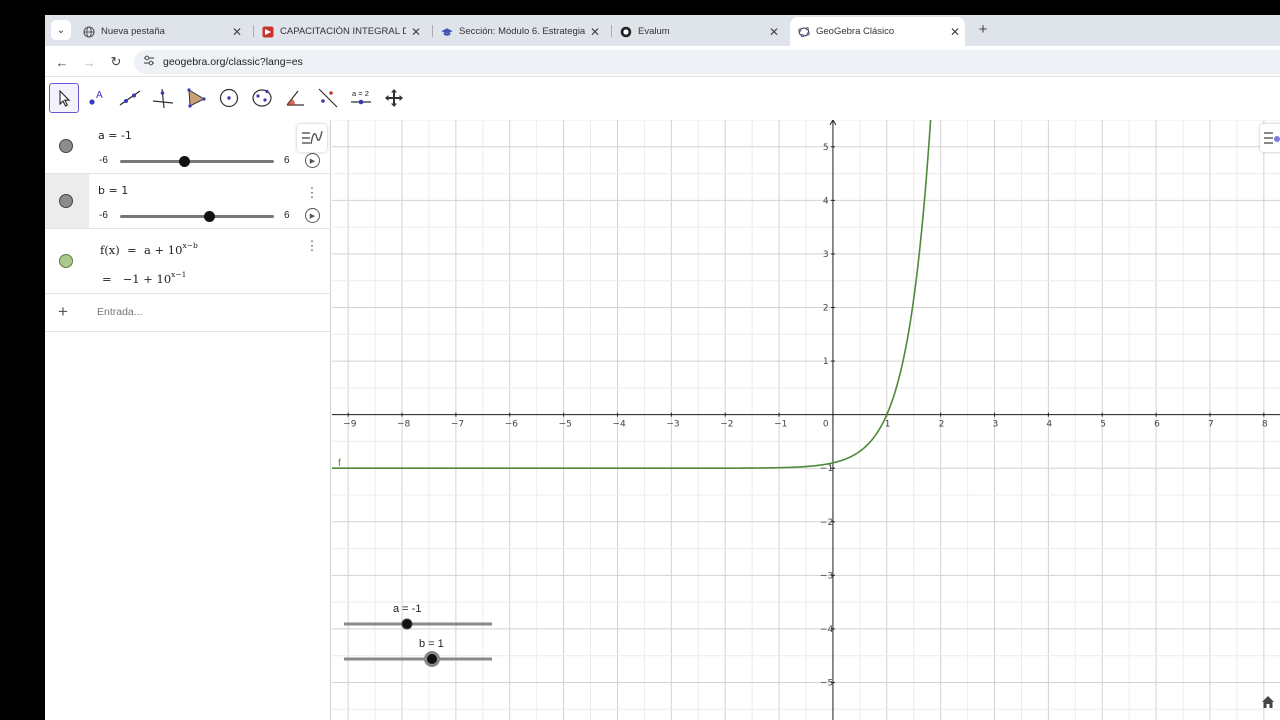  Describe the element at coordinates (161, 31) in the screenshot. I see `tab-nueva-pestana: Nueva pestaña ✕` at that location.